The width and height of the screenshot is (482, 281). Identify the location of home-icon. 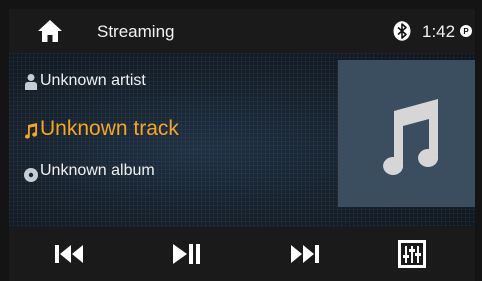
(50, 31).